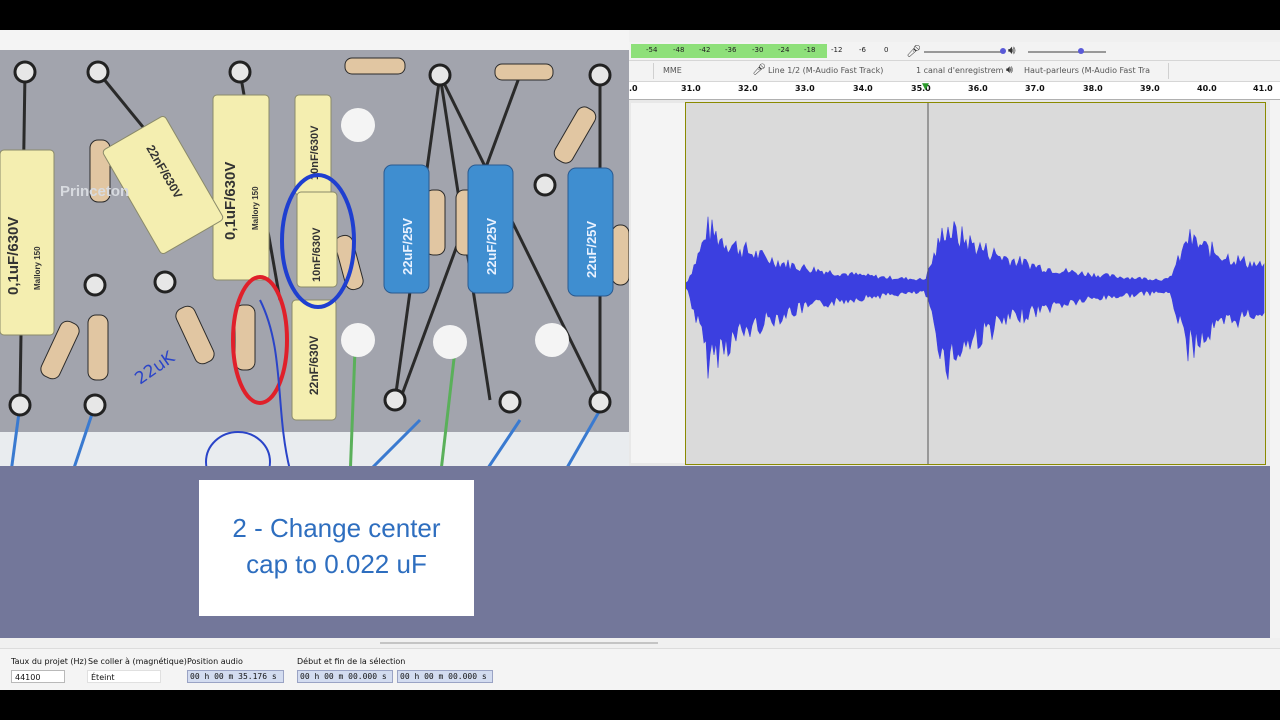  Describe the element at coordinates (758, 50) in the screenshot. I see `meter-tick: -30` at that location.